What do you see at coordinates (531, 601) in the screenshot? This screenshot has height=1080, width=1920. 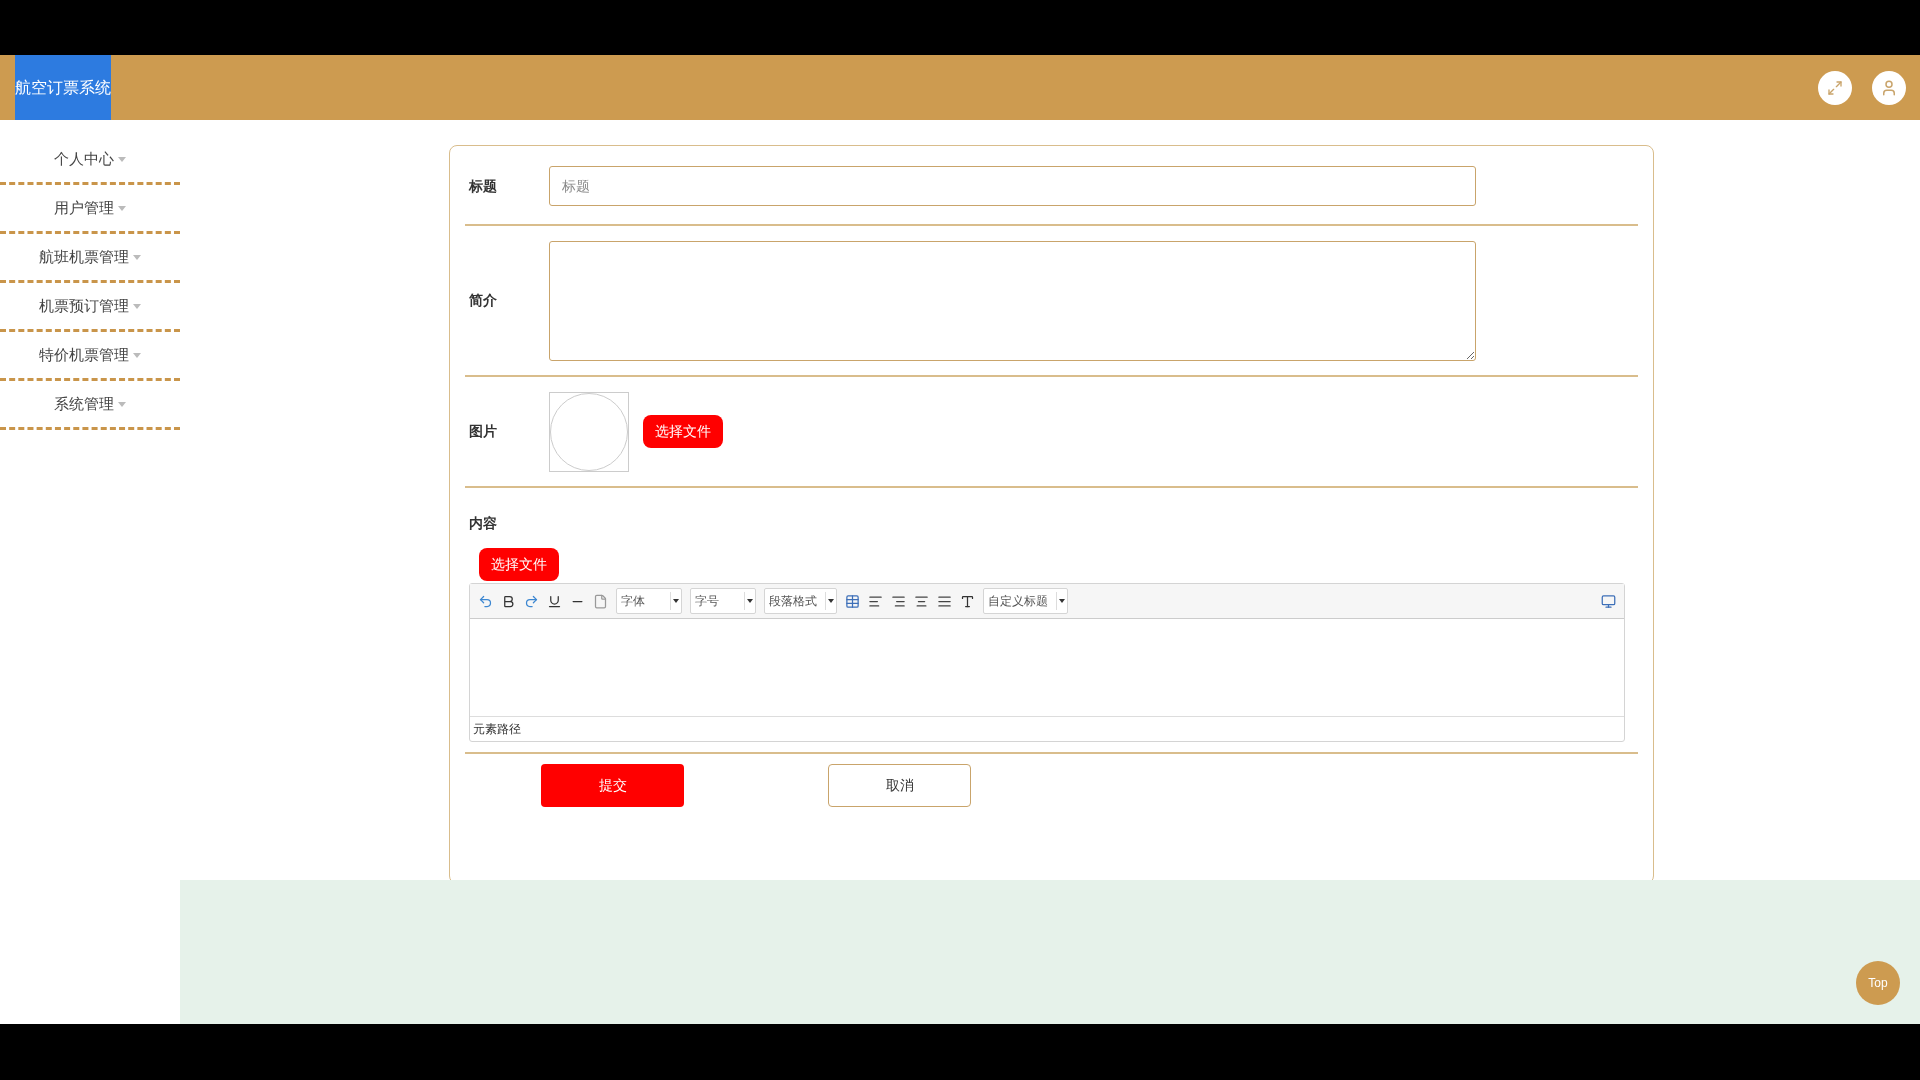 I see `redo-icon` at bounding box center [531, 601].